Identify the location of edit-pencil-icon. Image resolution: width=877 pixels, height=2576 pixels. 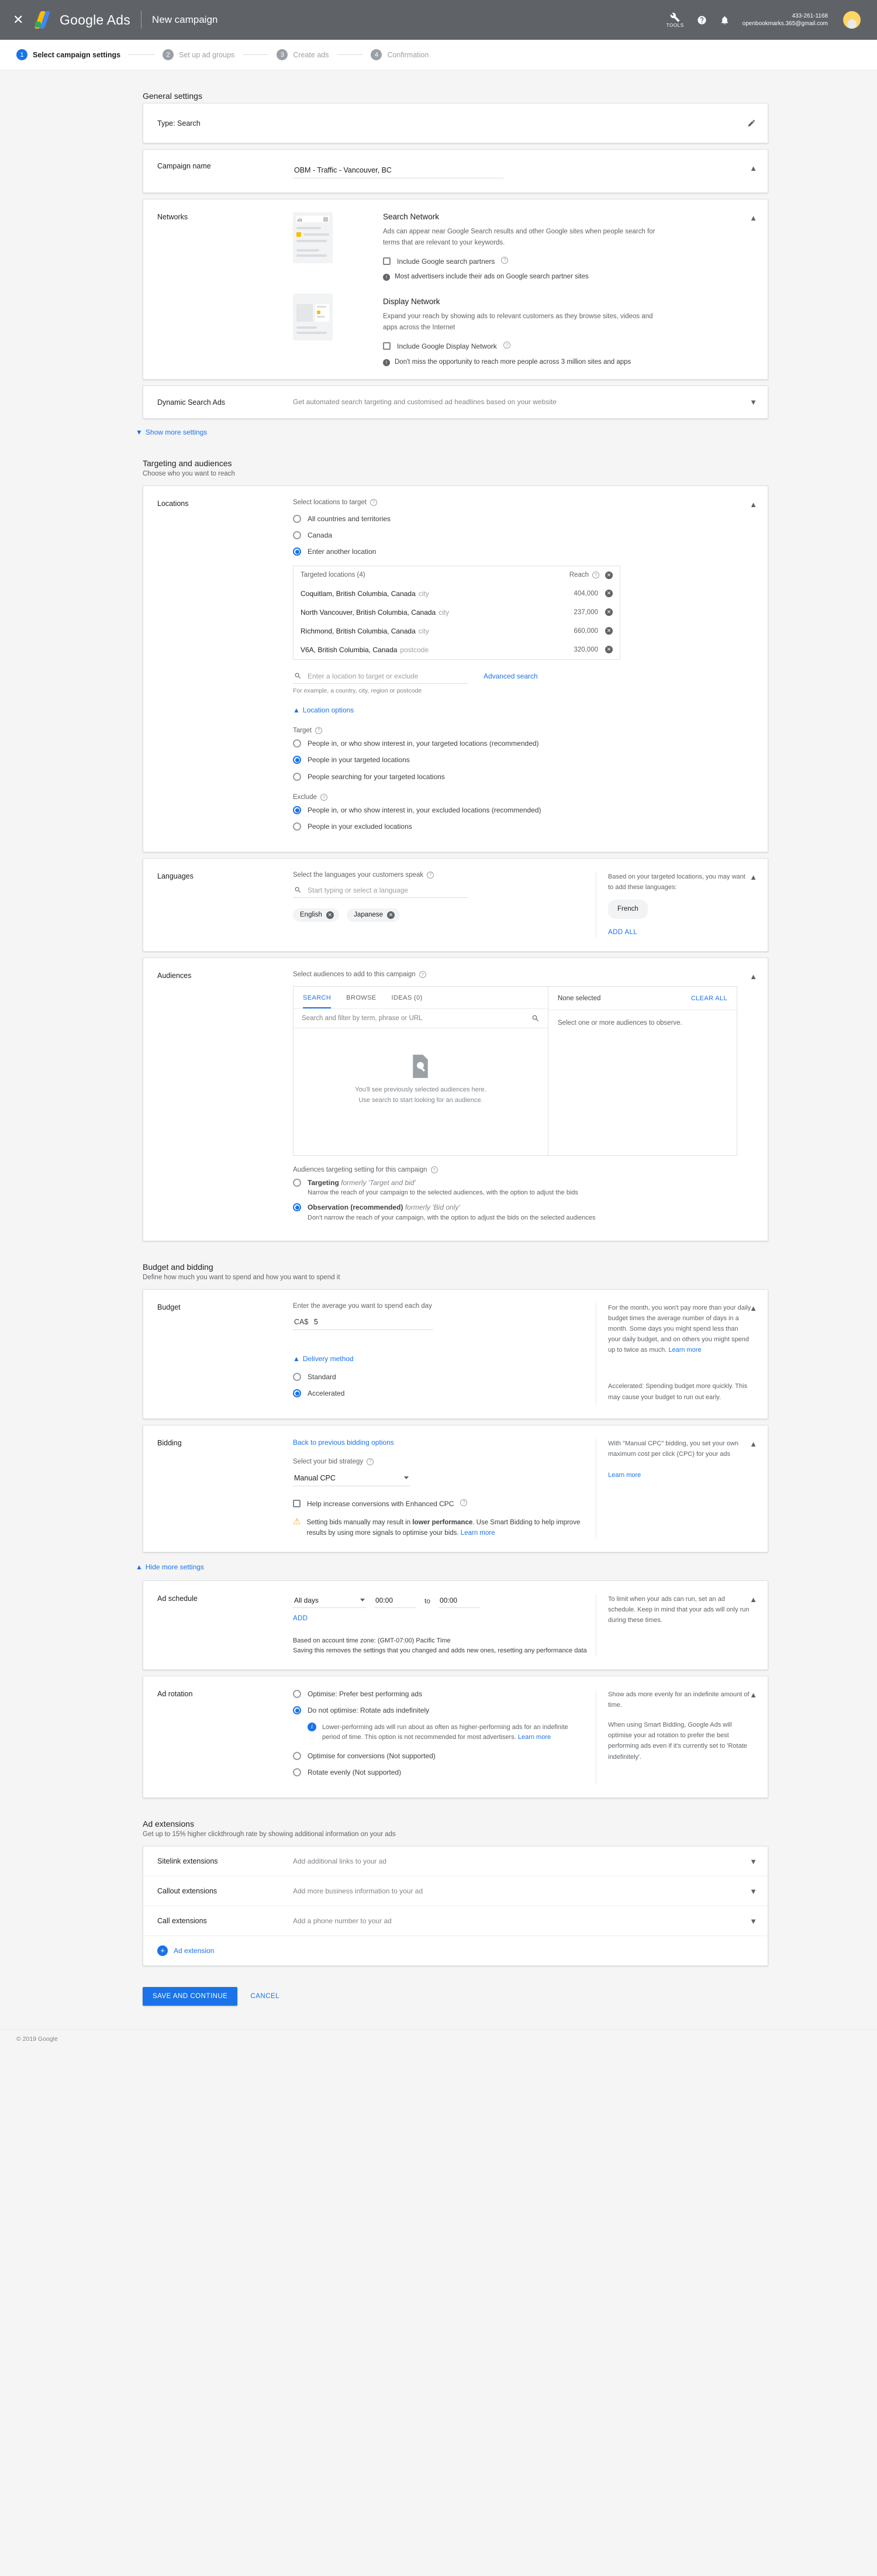
(751, 123).